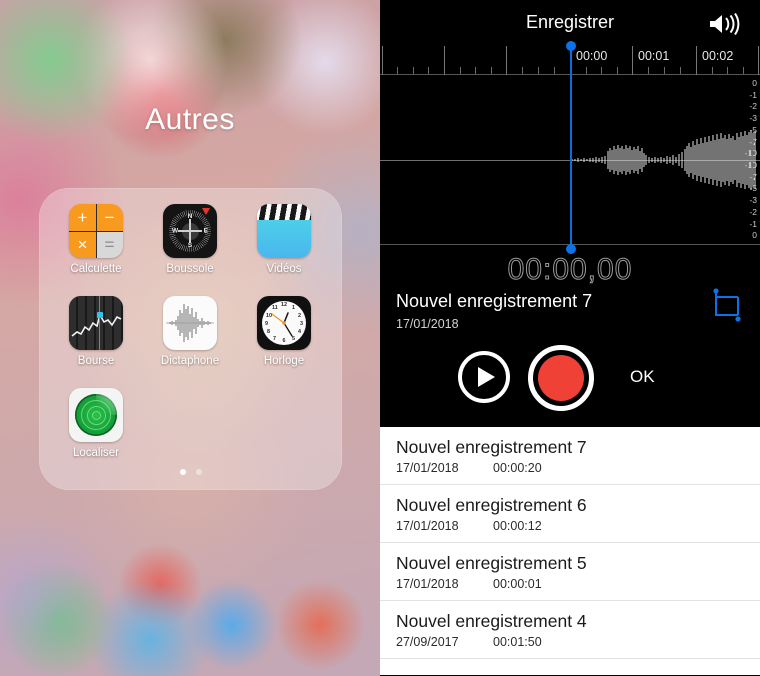 The image size is (760, 676). What do you see at coordinates (269, 316) in the screenshot?
I see `clock-num-10: 10` at bounding box center [269, 316].